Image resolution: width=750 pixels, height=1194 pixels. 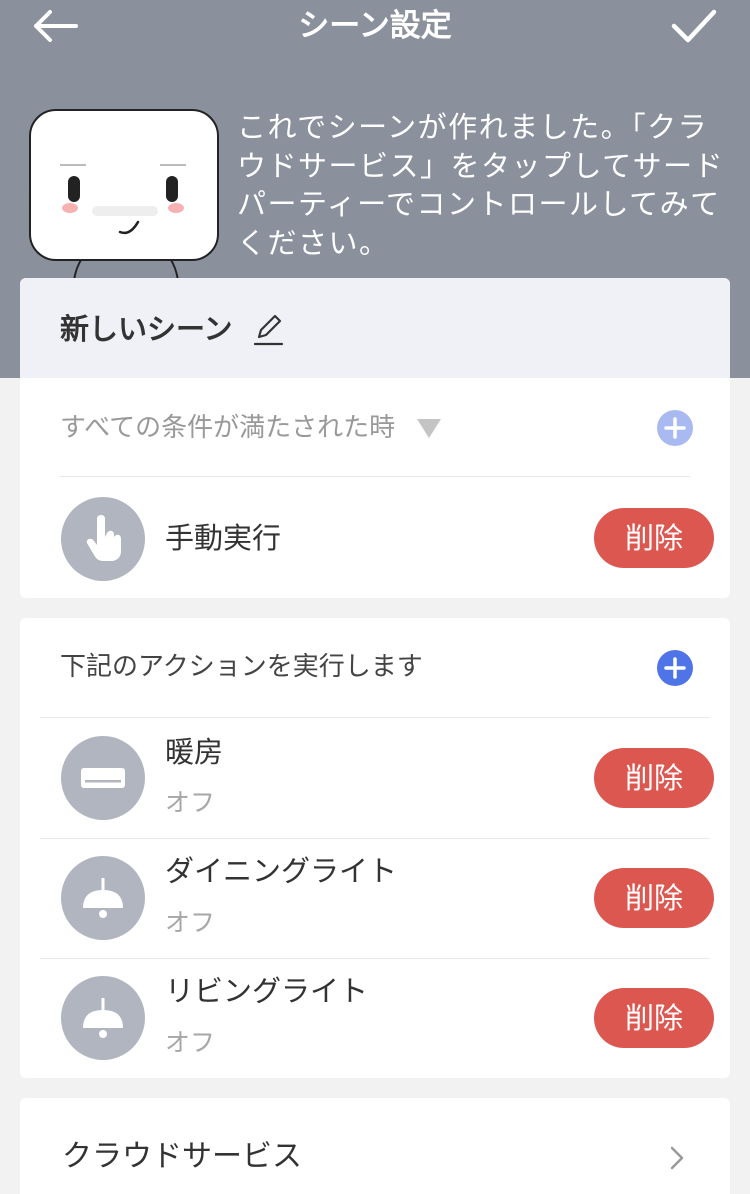 I want to click on condition-title: 手動実行, so click(x=223, y=538).